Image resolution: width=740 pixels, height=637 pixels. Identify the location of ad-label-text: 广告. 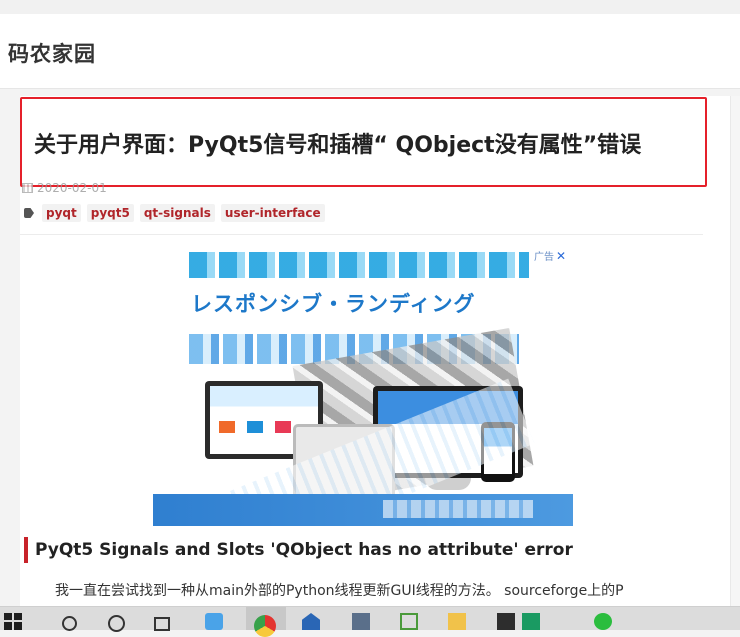
(544, 257).